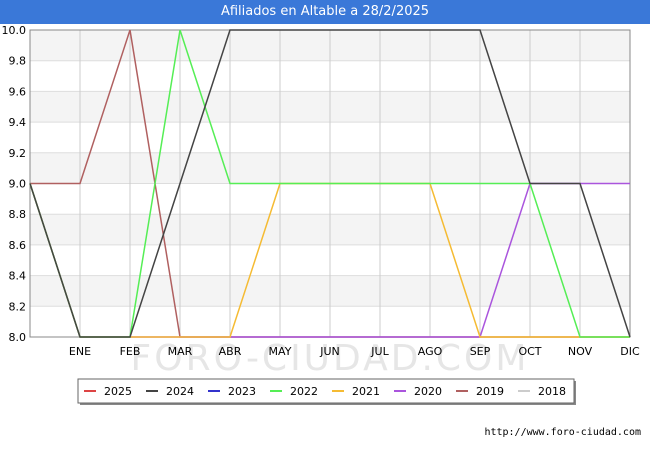  I want to click on y-tick-label: 8.2, so click(18, 306).